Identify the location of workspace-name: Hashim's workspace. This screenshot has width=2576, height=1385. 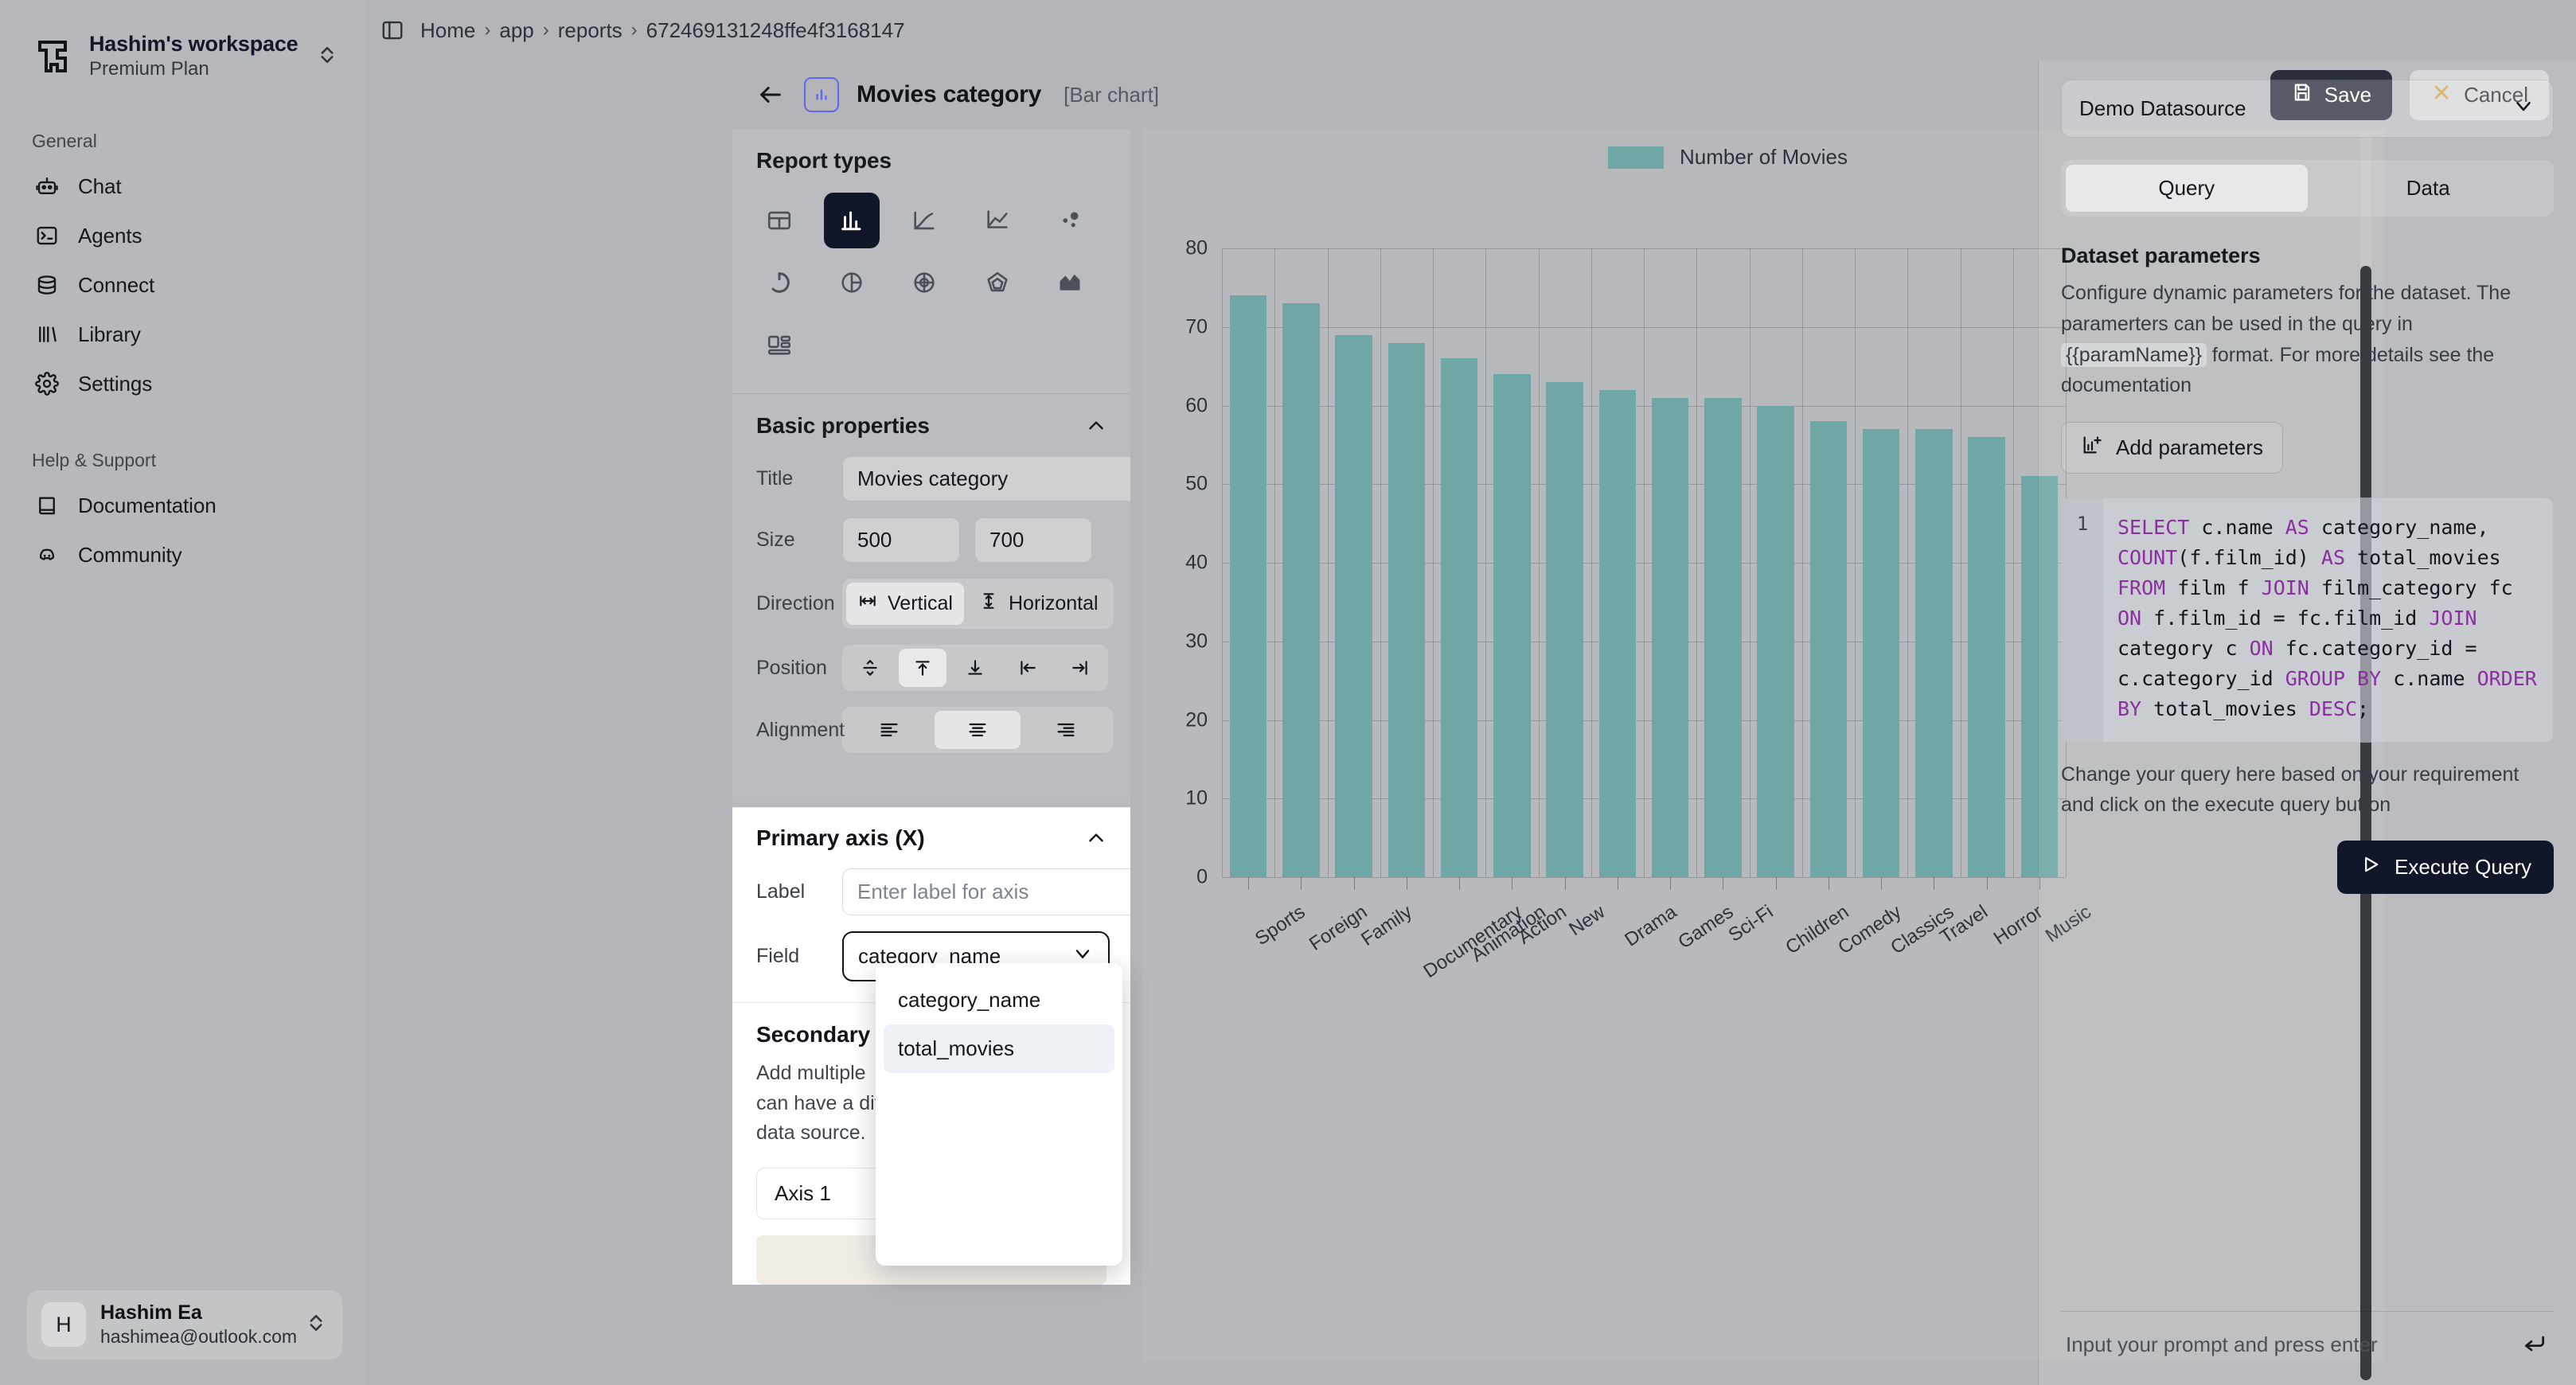
(194, 44).